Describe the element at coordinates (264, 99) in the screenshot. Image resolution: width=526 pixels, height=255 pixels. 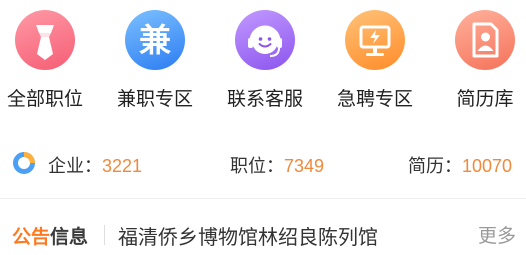
I see `menu-item-label: 联系客服` at that location.